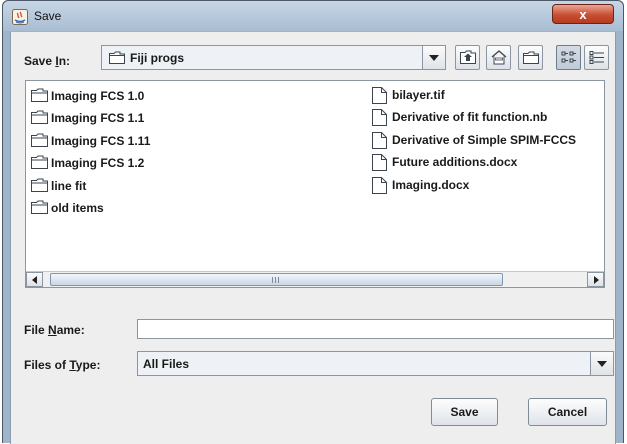  I want to click on save-in-value: Fiji progs, so click(157, 58).